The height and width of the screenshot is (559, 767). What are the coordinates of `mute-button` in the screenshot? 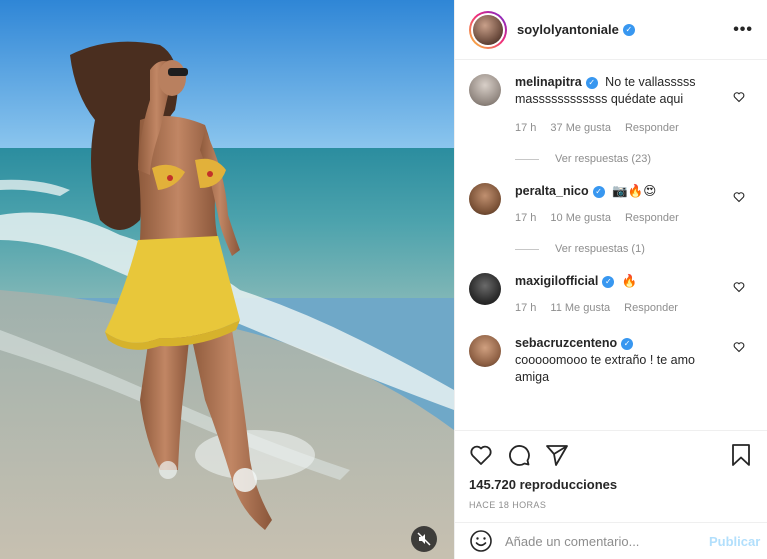 It's located at (424, 539).